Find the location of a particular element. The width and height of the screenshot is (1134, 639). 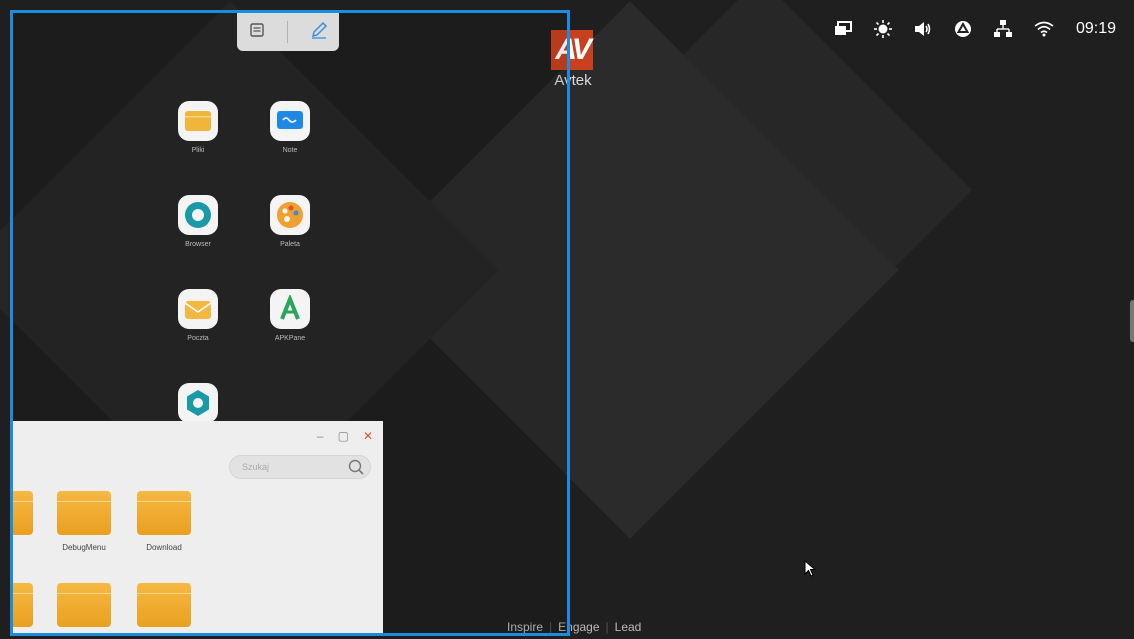

volume-icon is located at coordinates (923, 29).